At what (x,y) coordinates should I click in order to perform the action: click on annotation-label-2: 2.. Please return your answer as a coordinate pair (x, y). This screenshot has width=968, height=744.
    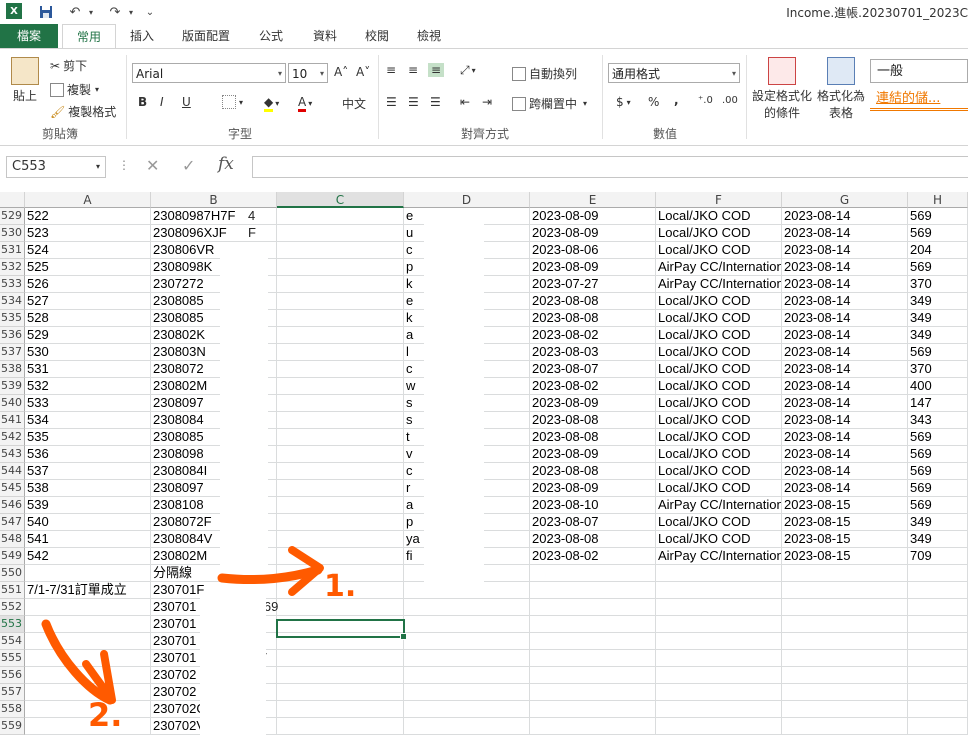
    Looking at the image, I should click on (105, 715).